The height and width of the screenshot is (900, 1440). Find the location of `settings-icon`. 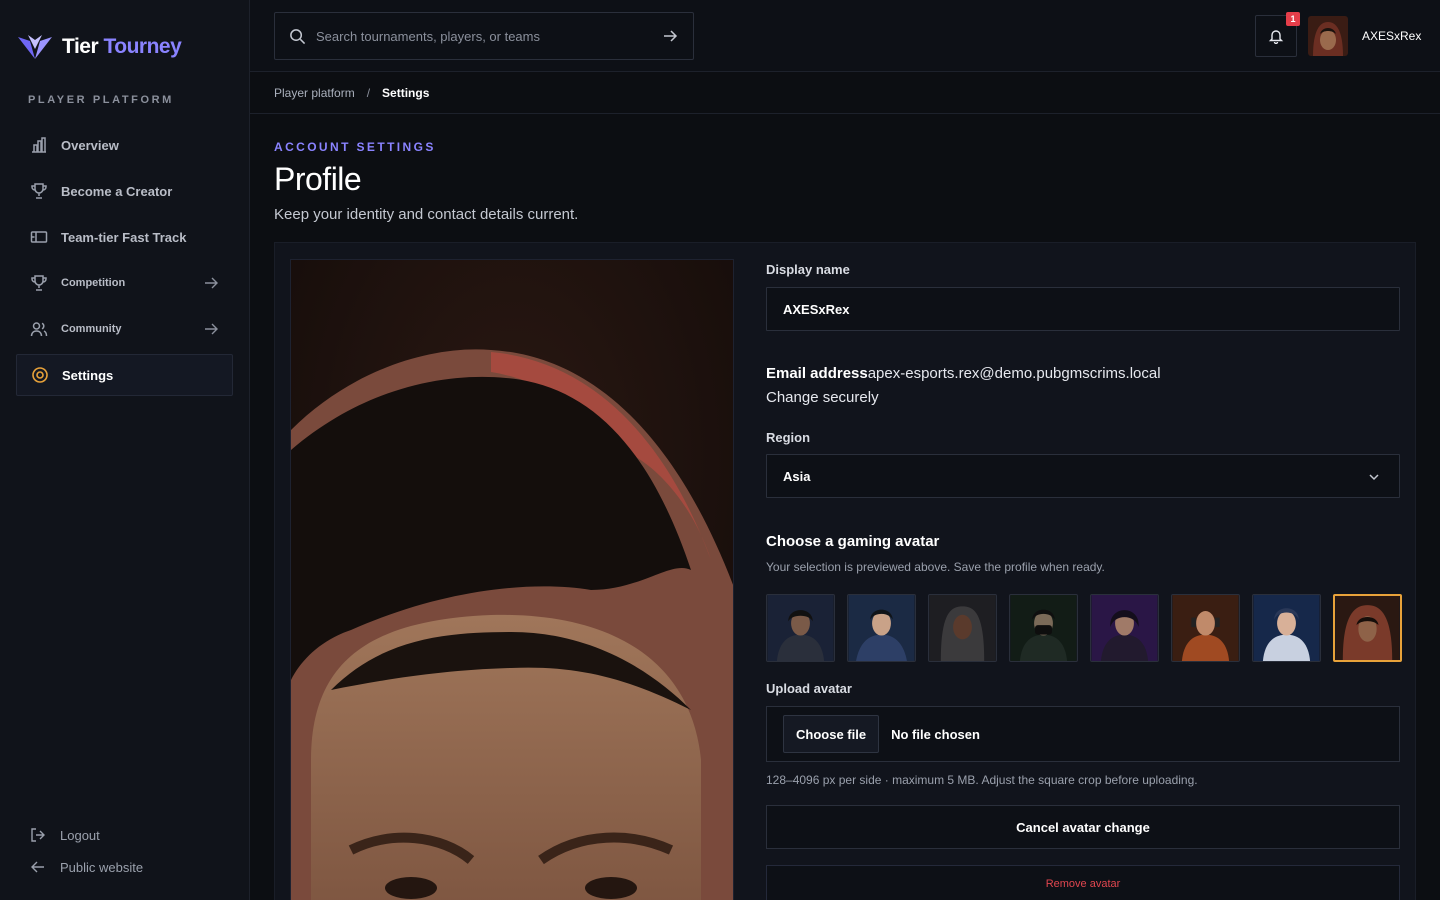

settings-icon is located at coordinates (40, 375).